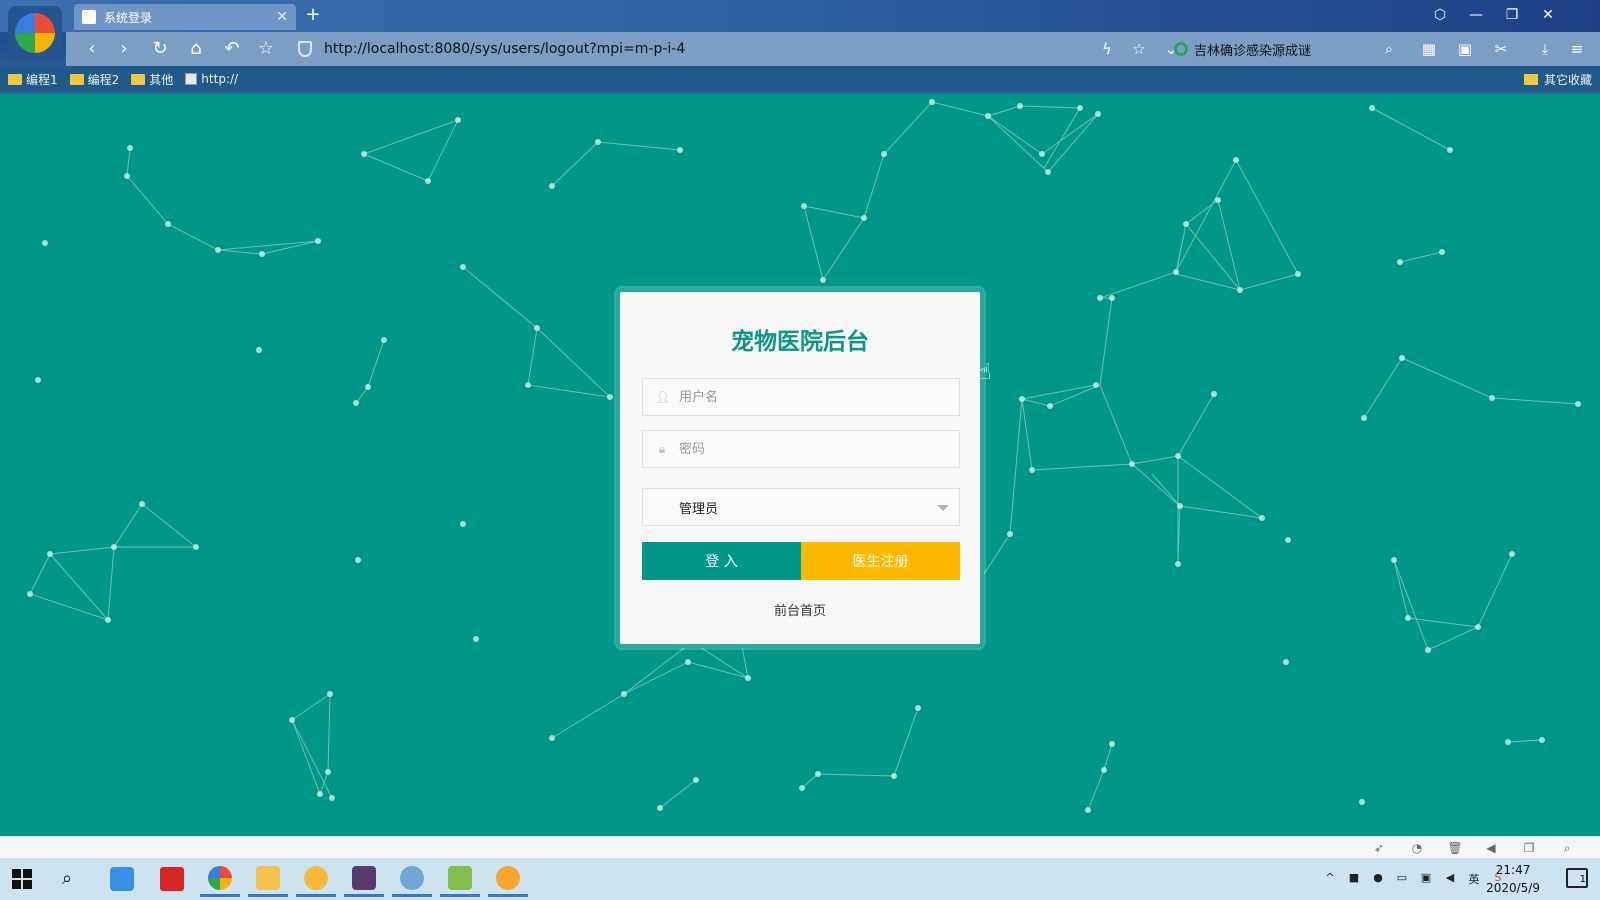 The width and height of the screenshot is (1600, 900). Describe the element at coordinates (1529, 848) in the screenshot. I see `window-icon: ❐` at that location.